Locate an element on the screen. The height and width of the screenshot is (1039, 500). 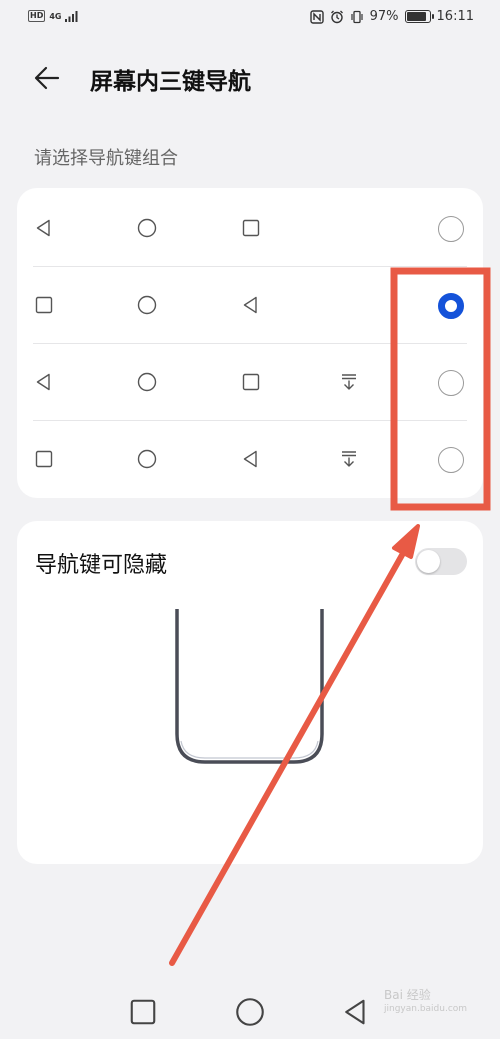
hd-badge: HD is located at coordinates (37, 16).